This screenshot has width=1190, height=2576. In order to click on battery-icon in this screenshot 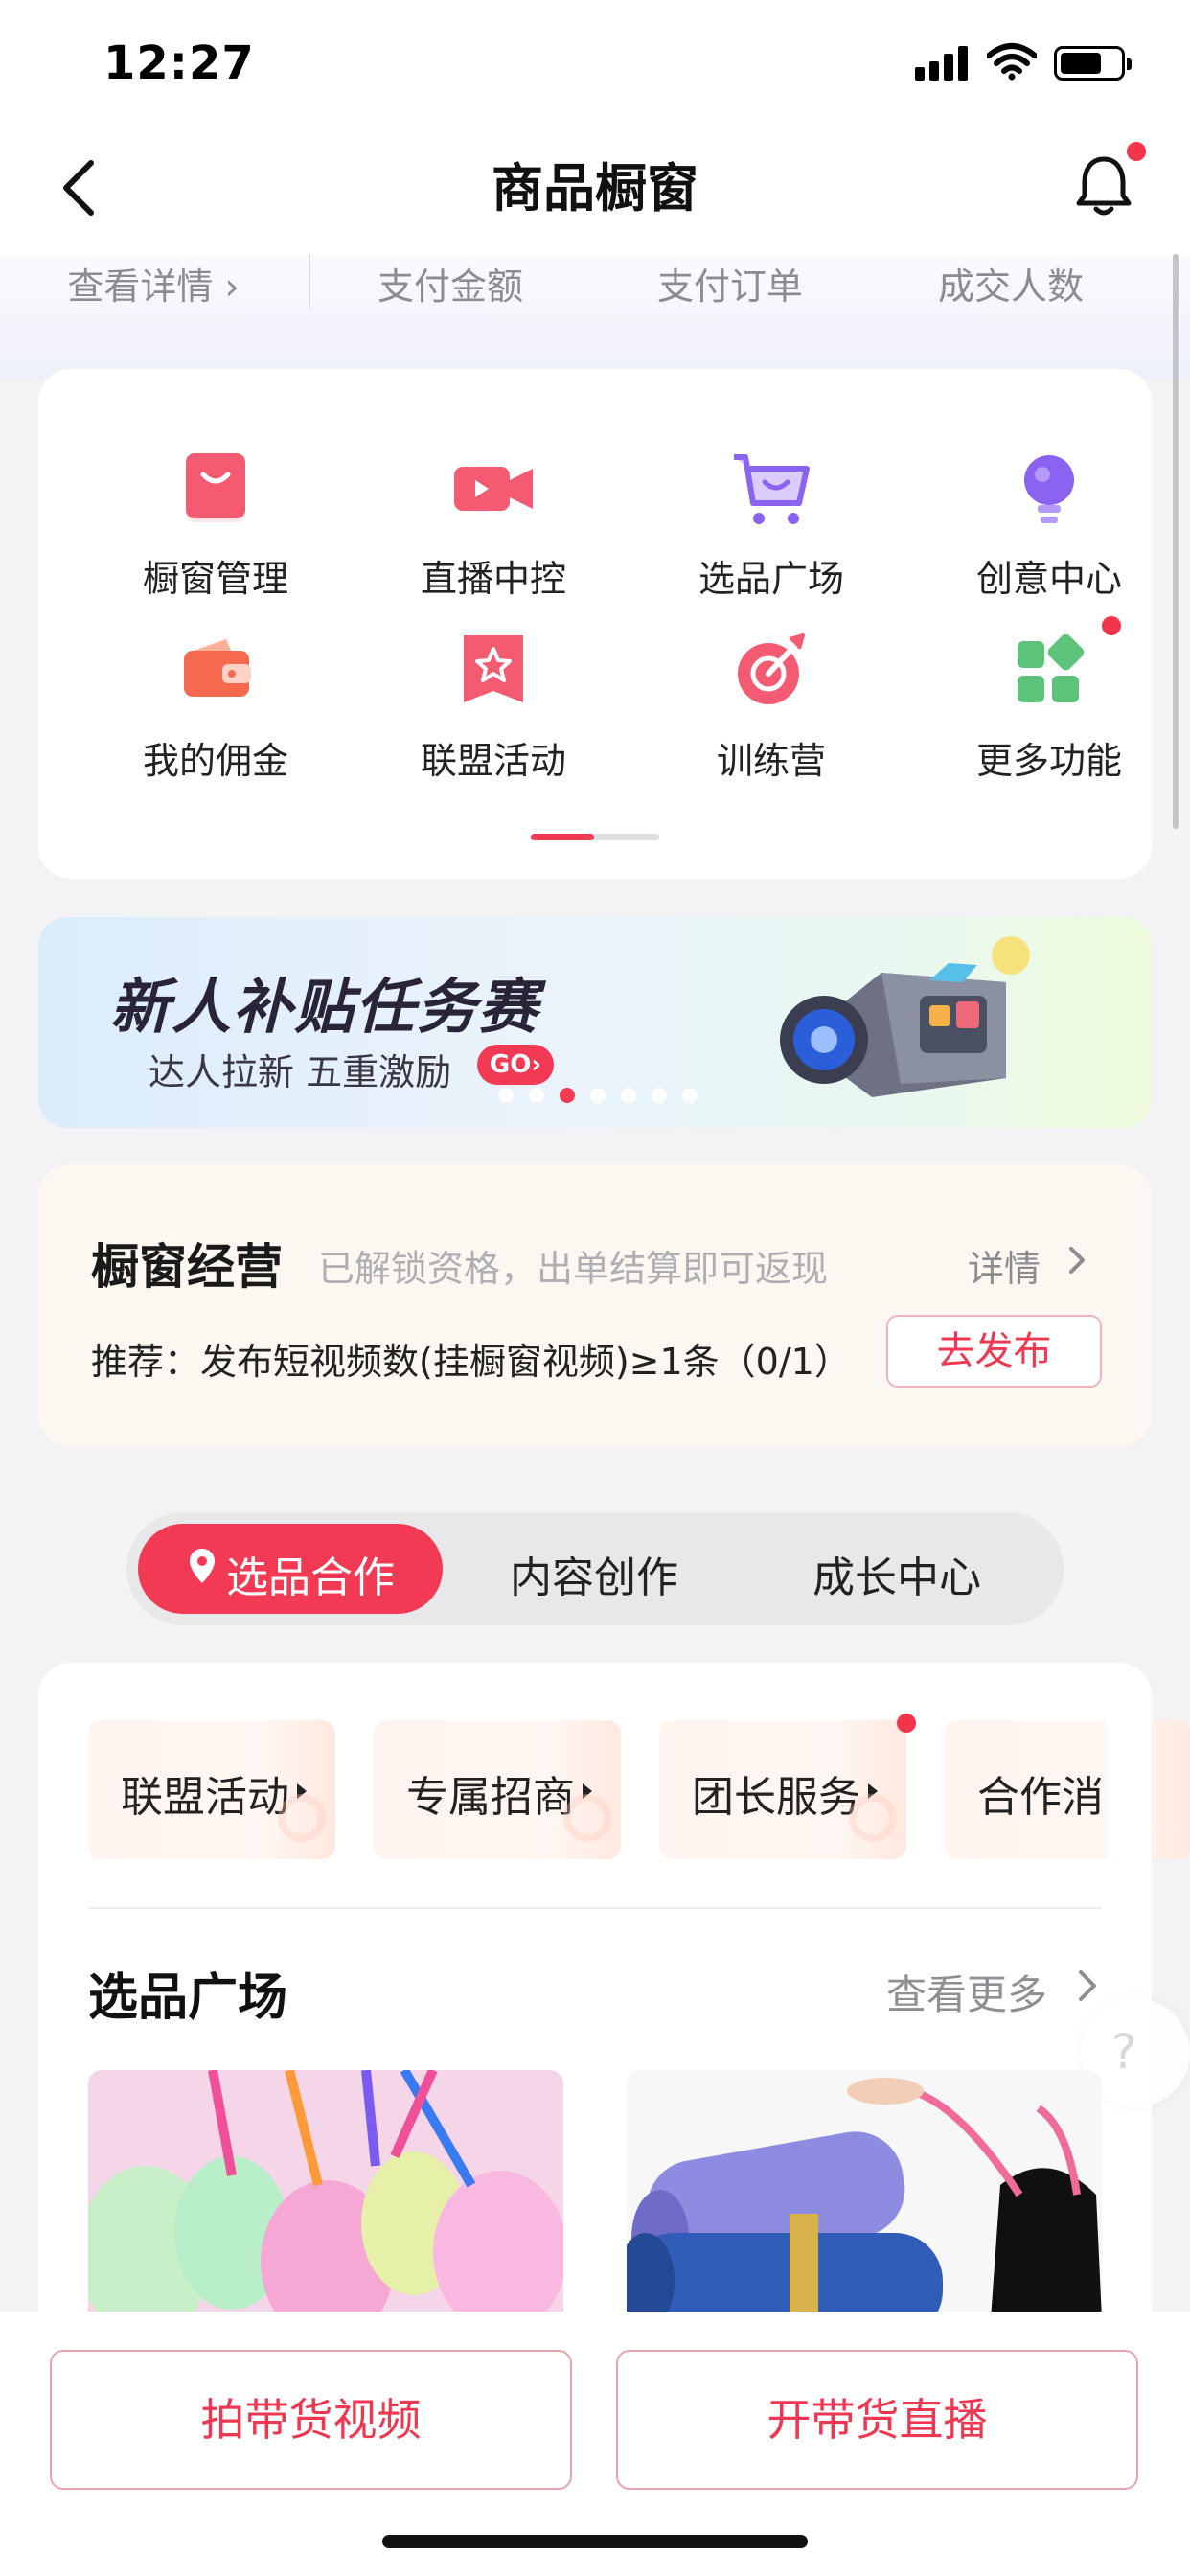, I will do `click(1093, 63)`.